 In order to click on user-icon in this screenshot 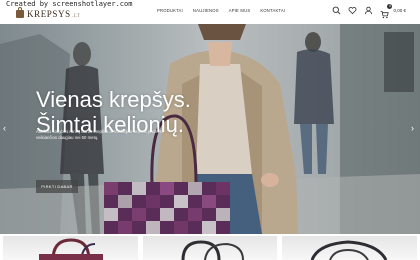, I will do `click(368, 10)`.